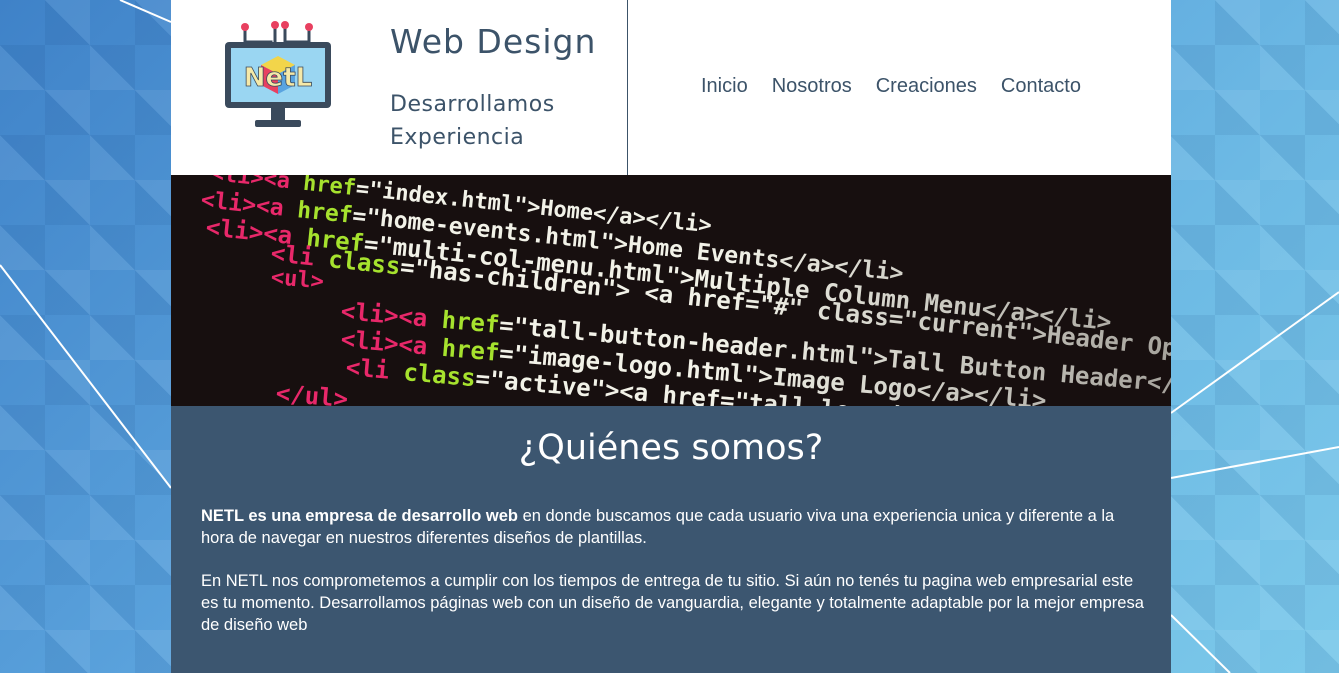 The width and height of the screenshot is (1339, 673). What do you see at coordinates (359, 516) in the screenshot?
I see `about-paragraph-1-bold: NETL es una empresa de desarrollo web` at bounding box center [359, 516].